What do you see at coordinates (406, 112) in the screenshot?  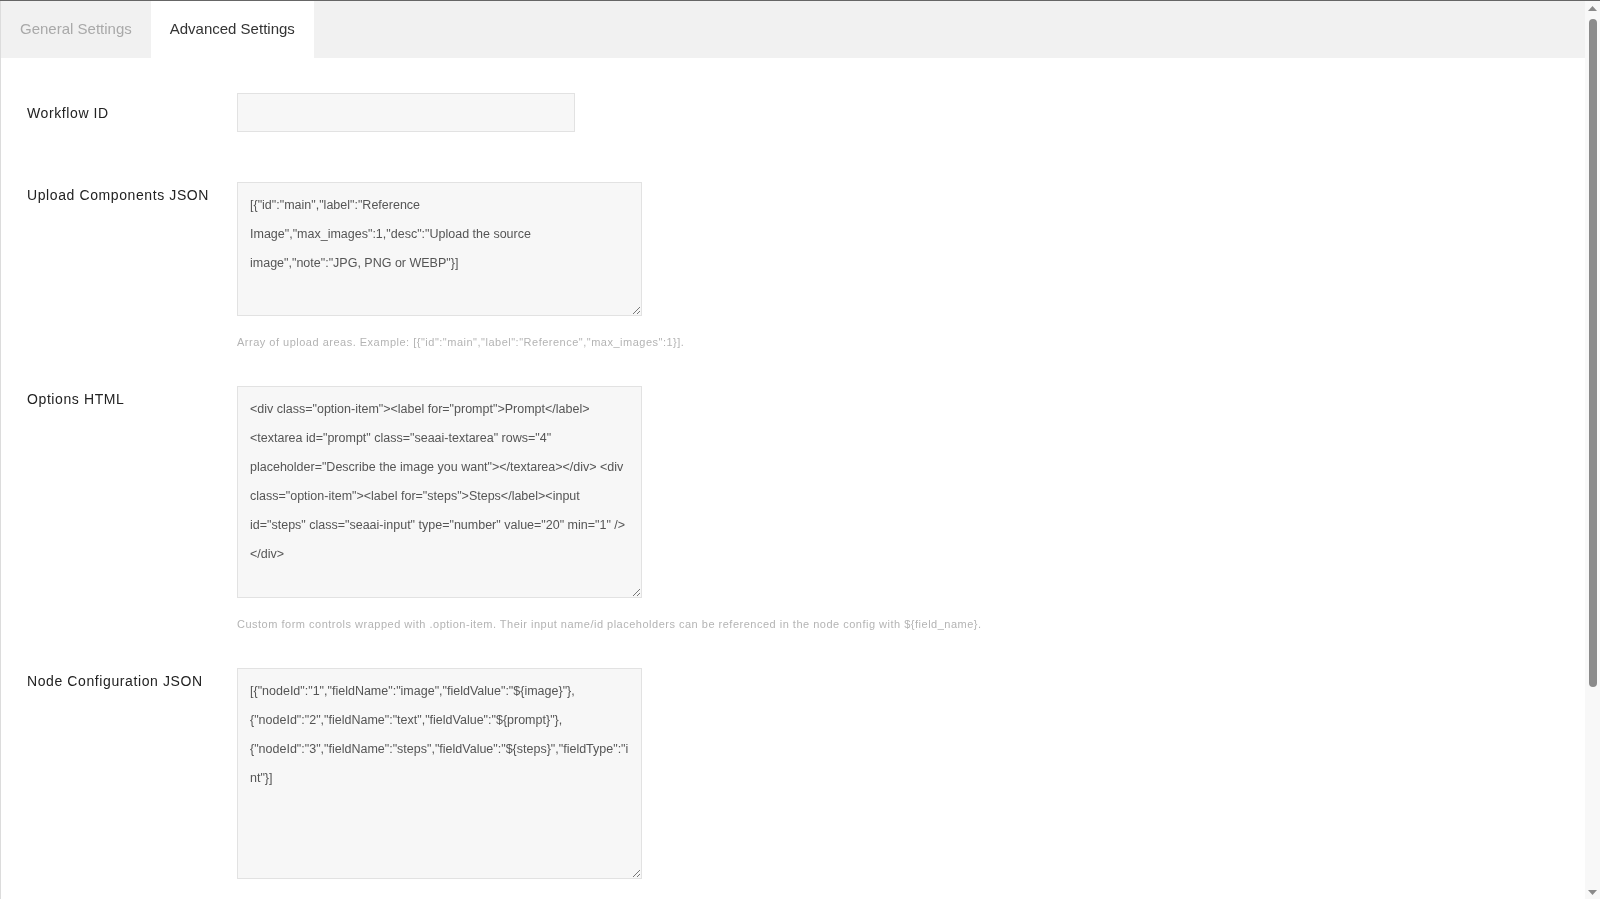 I see `input-field` at bounding box center [406, 112].